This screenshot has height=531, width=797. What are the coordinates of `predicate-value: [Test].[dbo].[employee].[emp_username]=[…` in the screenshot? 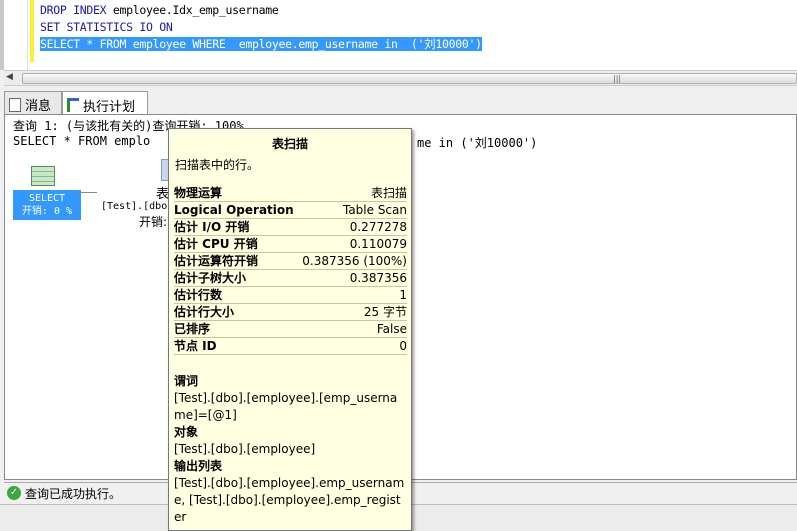 It's located at (286, 406).